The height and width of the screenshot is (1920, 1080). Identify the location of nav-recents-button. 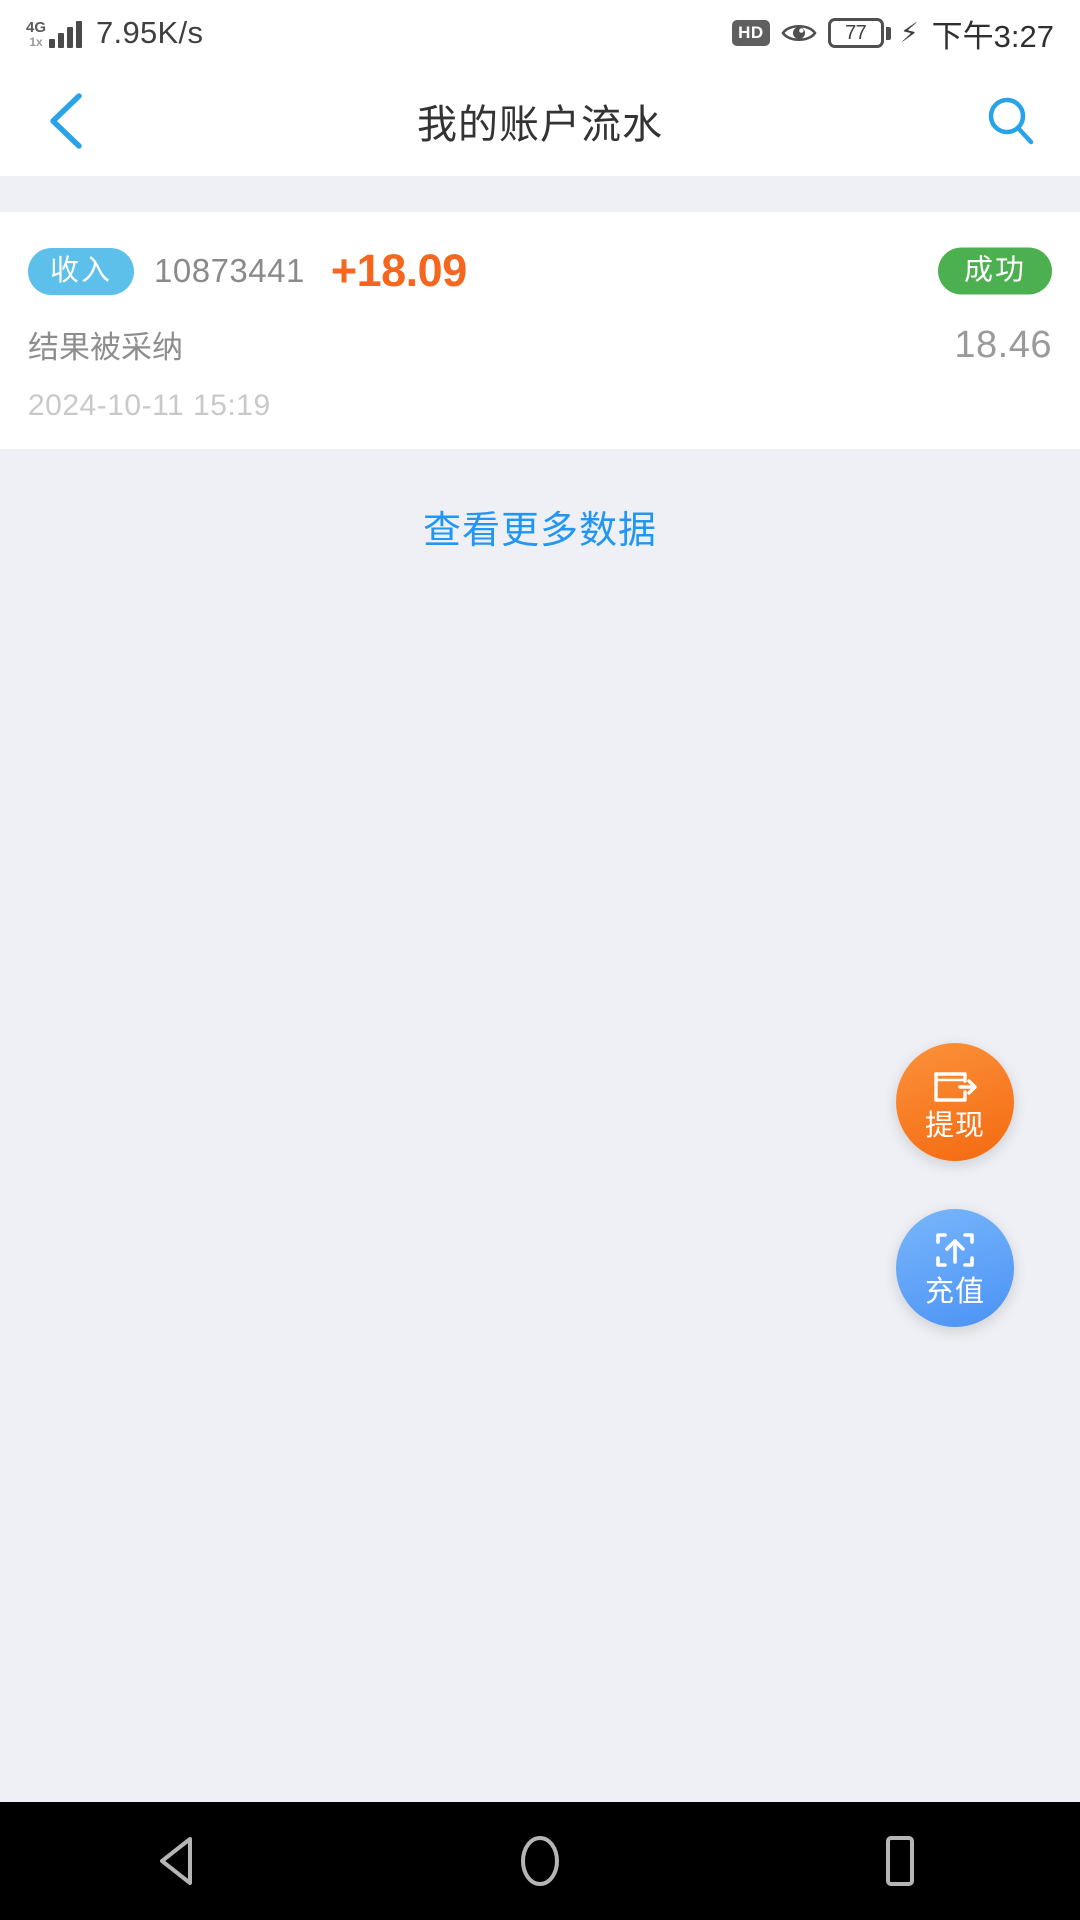
(900, 1861).